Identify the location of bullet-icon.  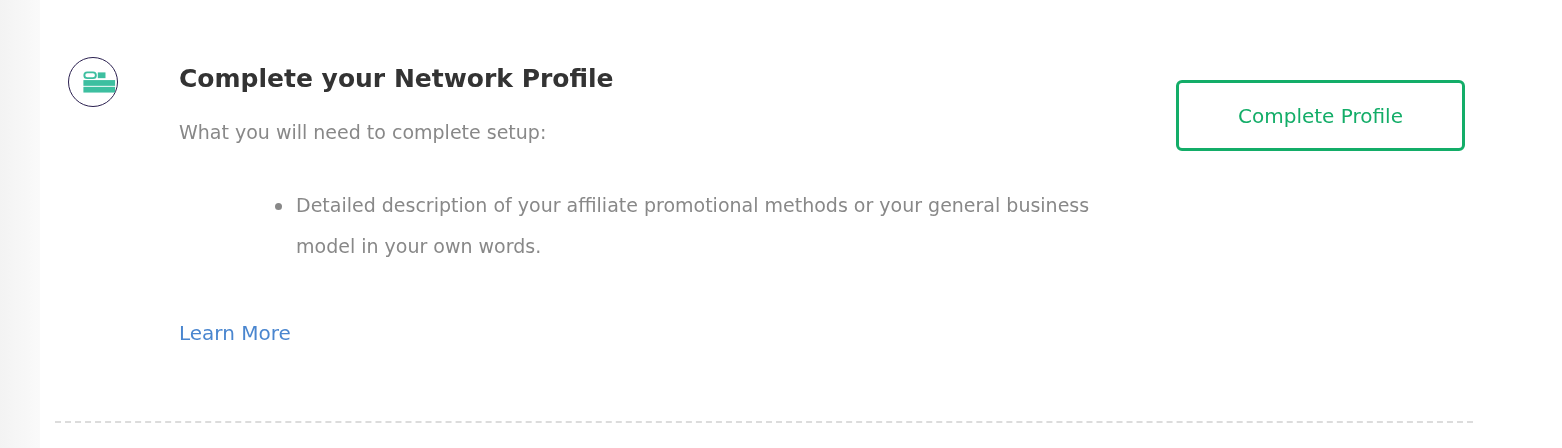
(278, 206).